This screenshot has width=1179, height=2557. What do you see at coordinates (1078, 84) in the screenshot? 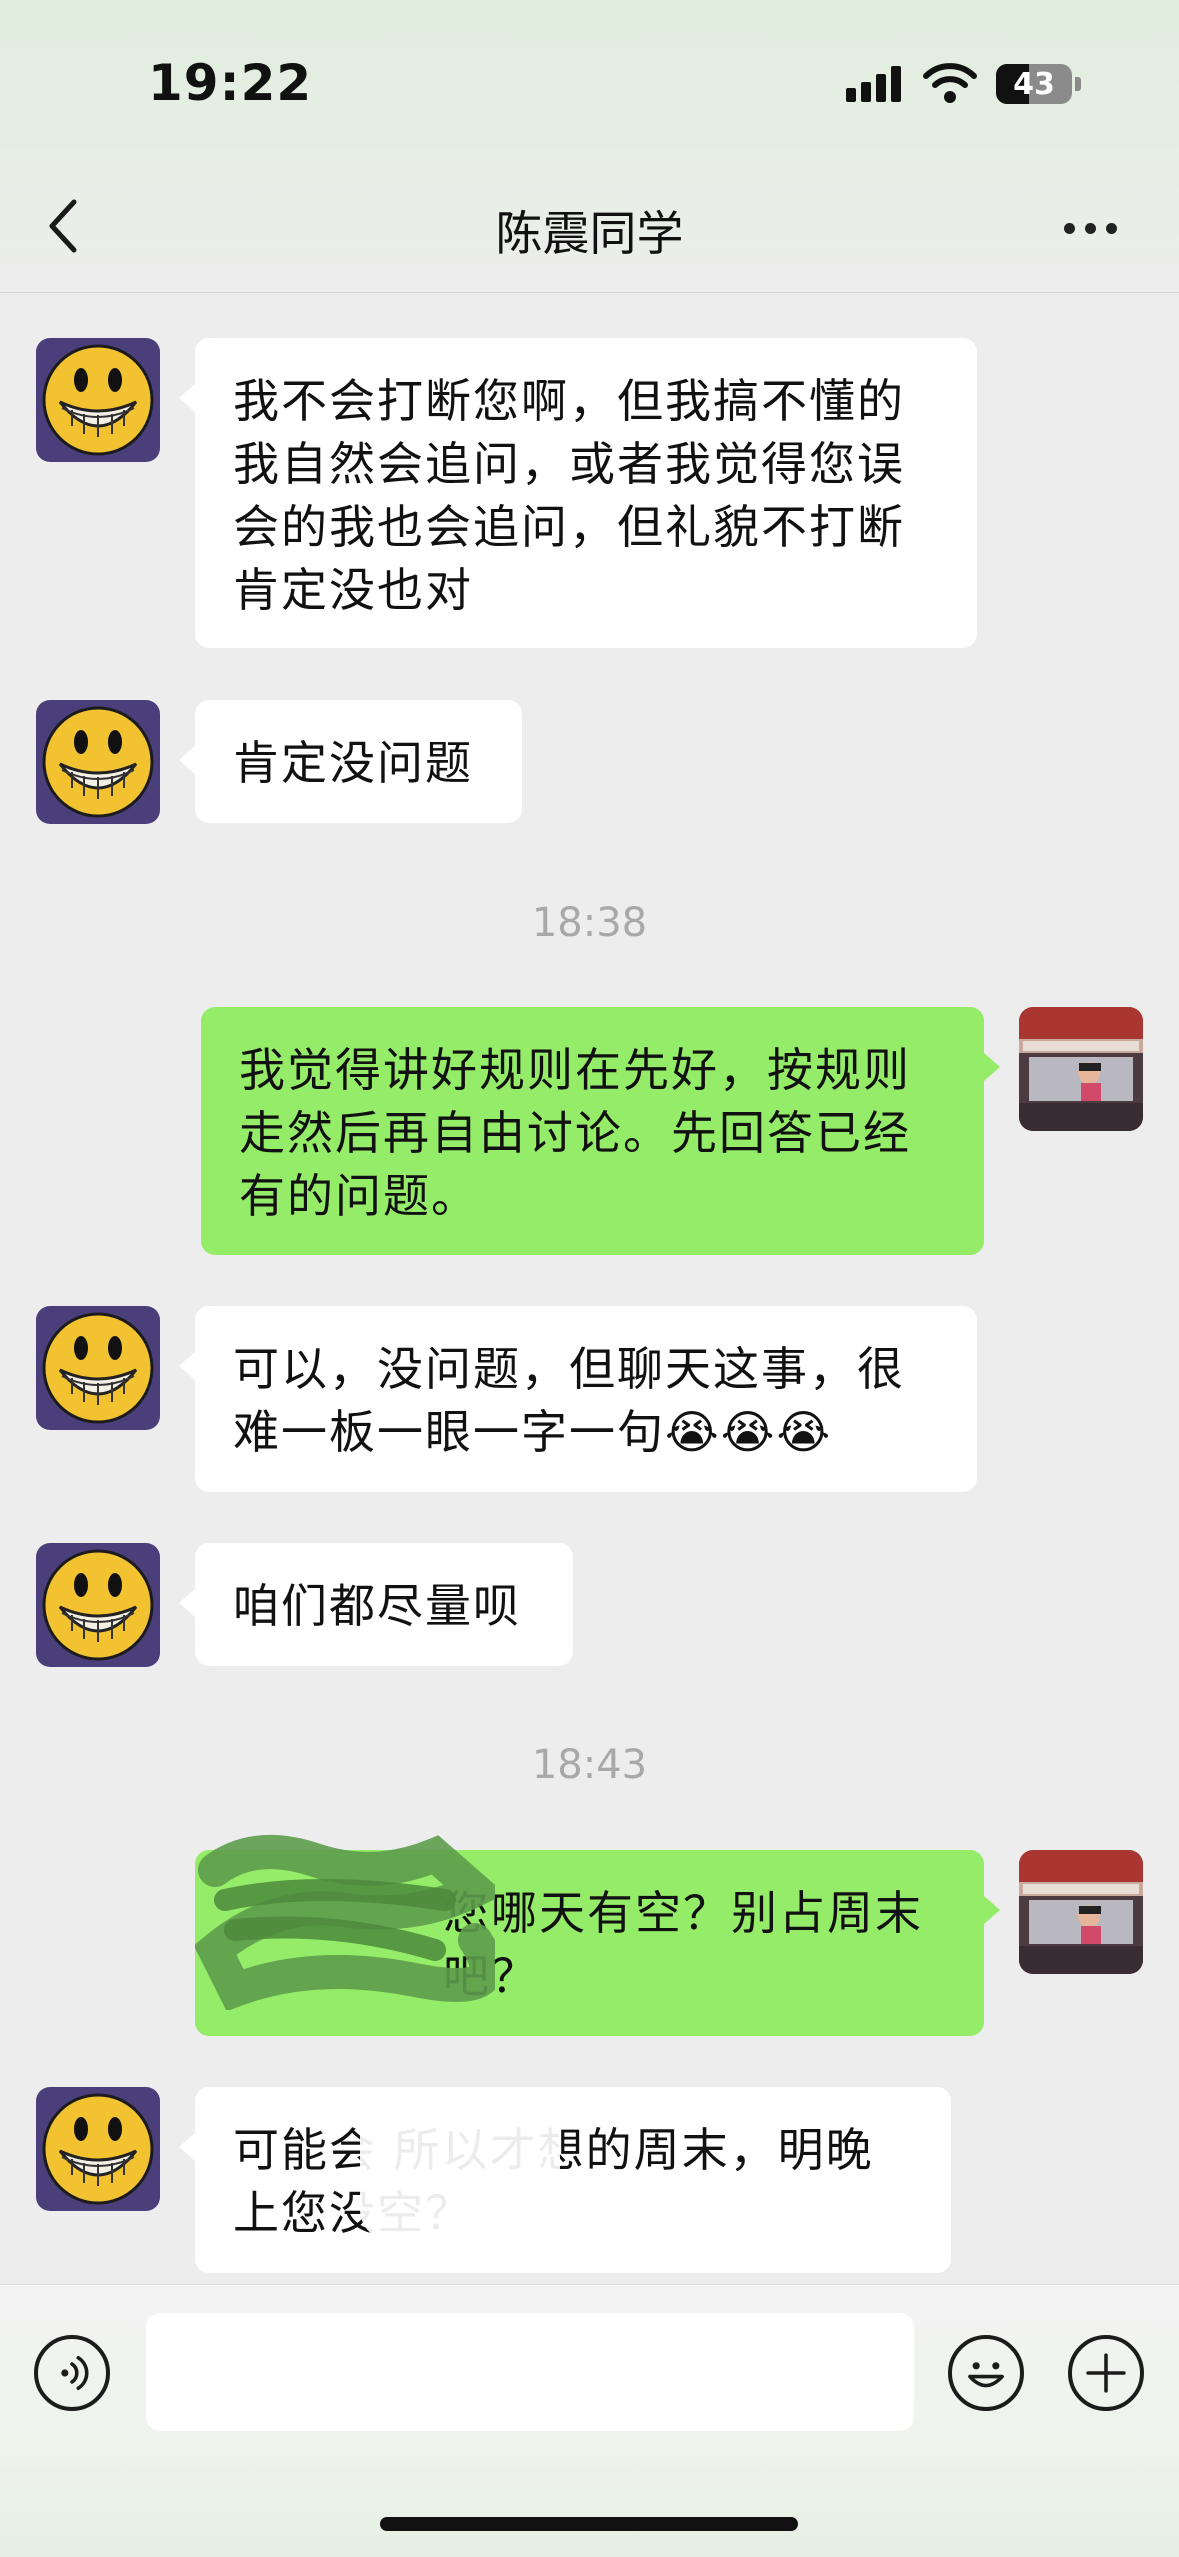
I see `battery-cap` at bounding box center [1078, 84].